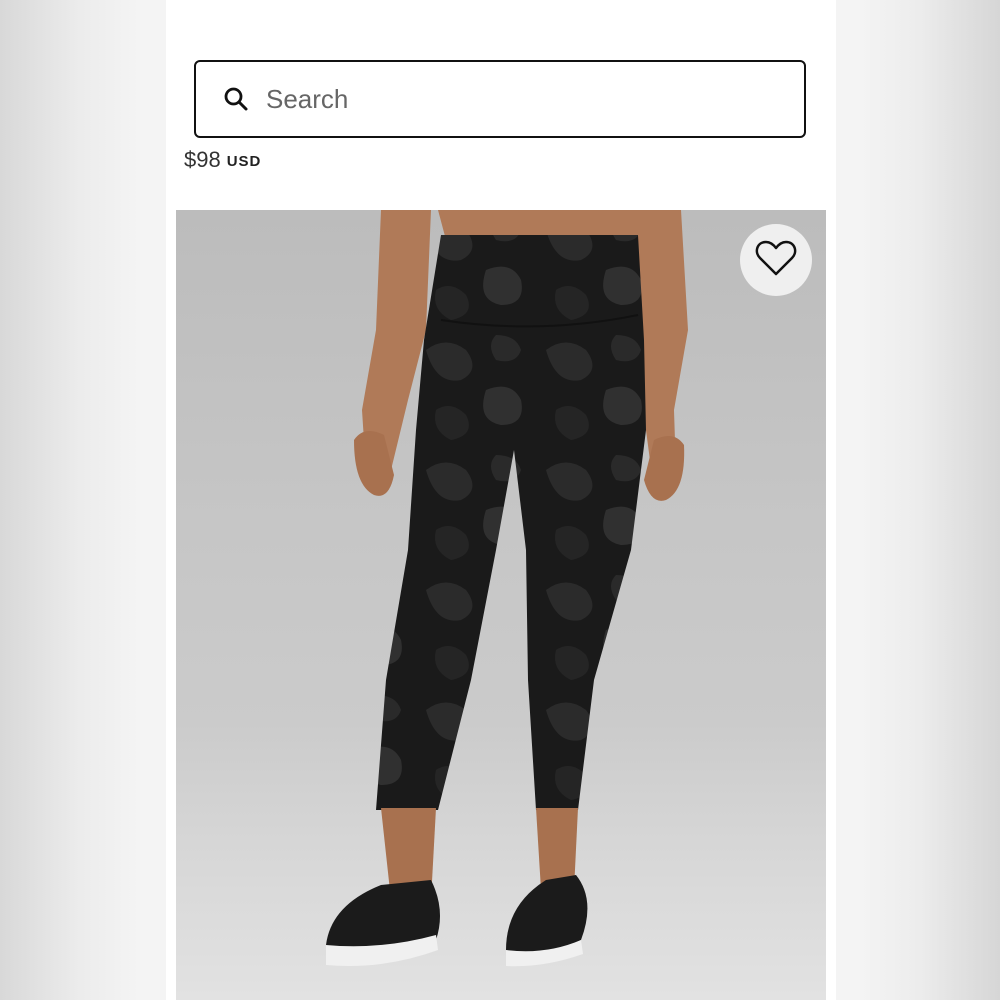 Image resolution: width=1000 pixels, height=1000 pixels. What do you see at coordinates (236, 99) in the screenshot?
I see `search-icon` at bounding box center [236, 99].